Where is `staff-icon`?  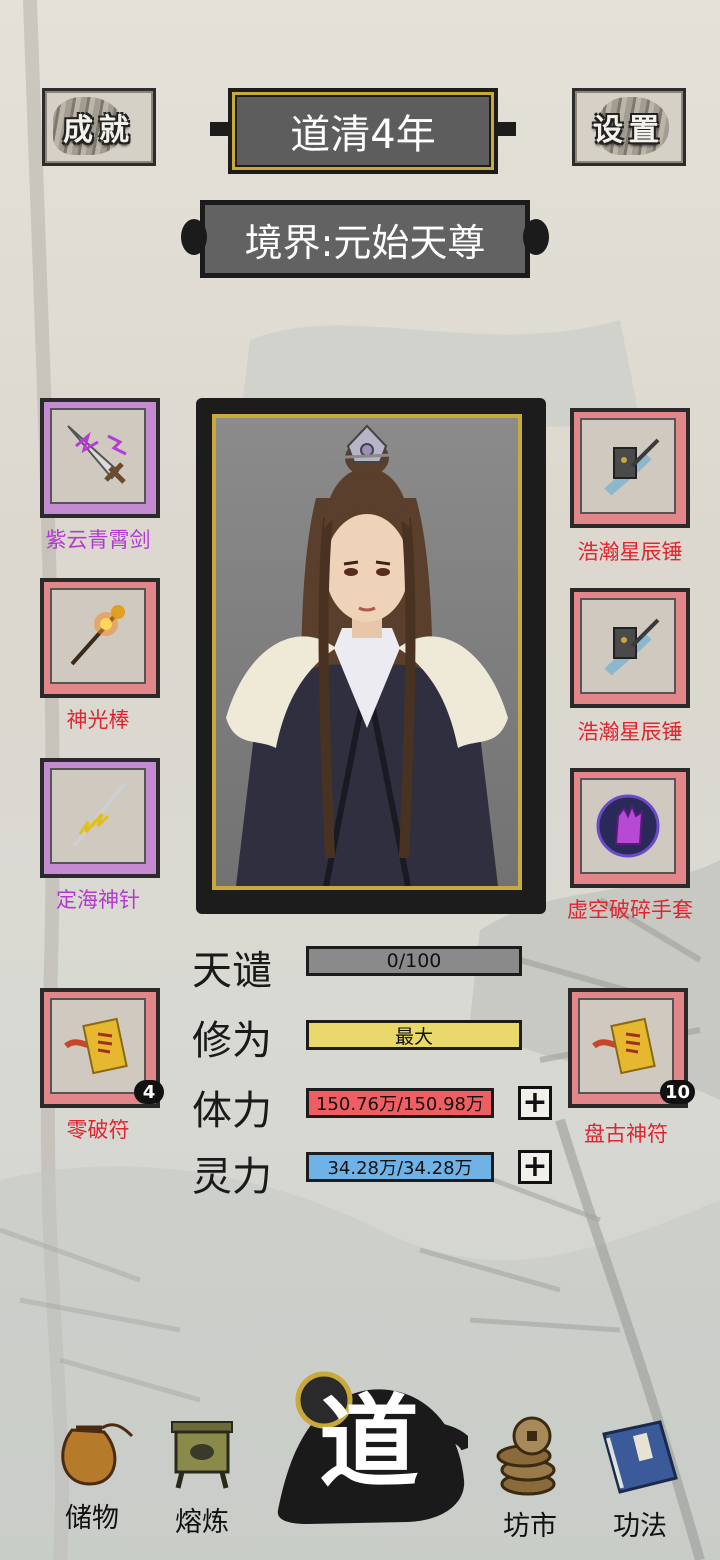 staff-icon is located at coordinates (97, 635).